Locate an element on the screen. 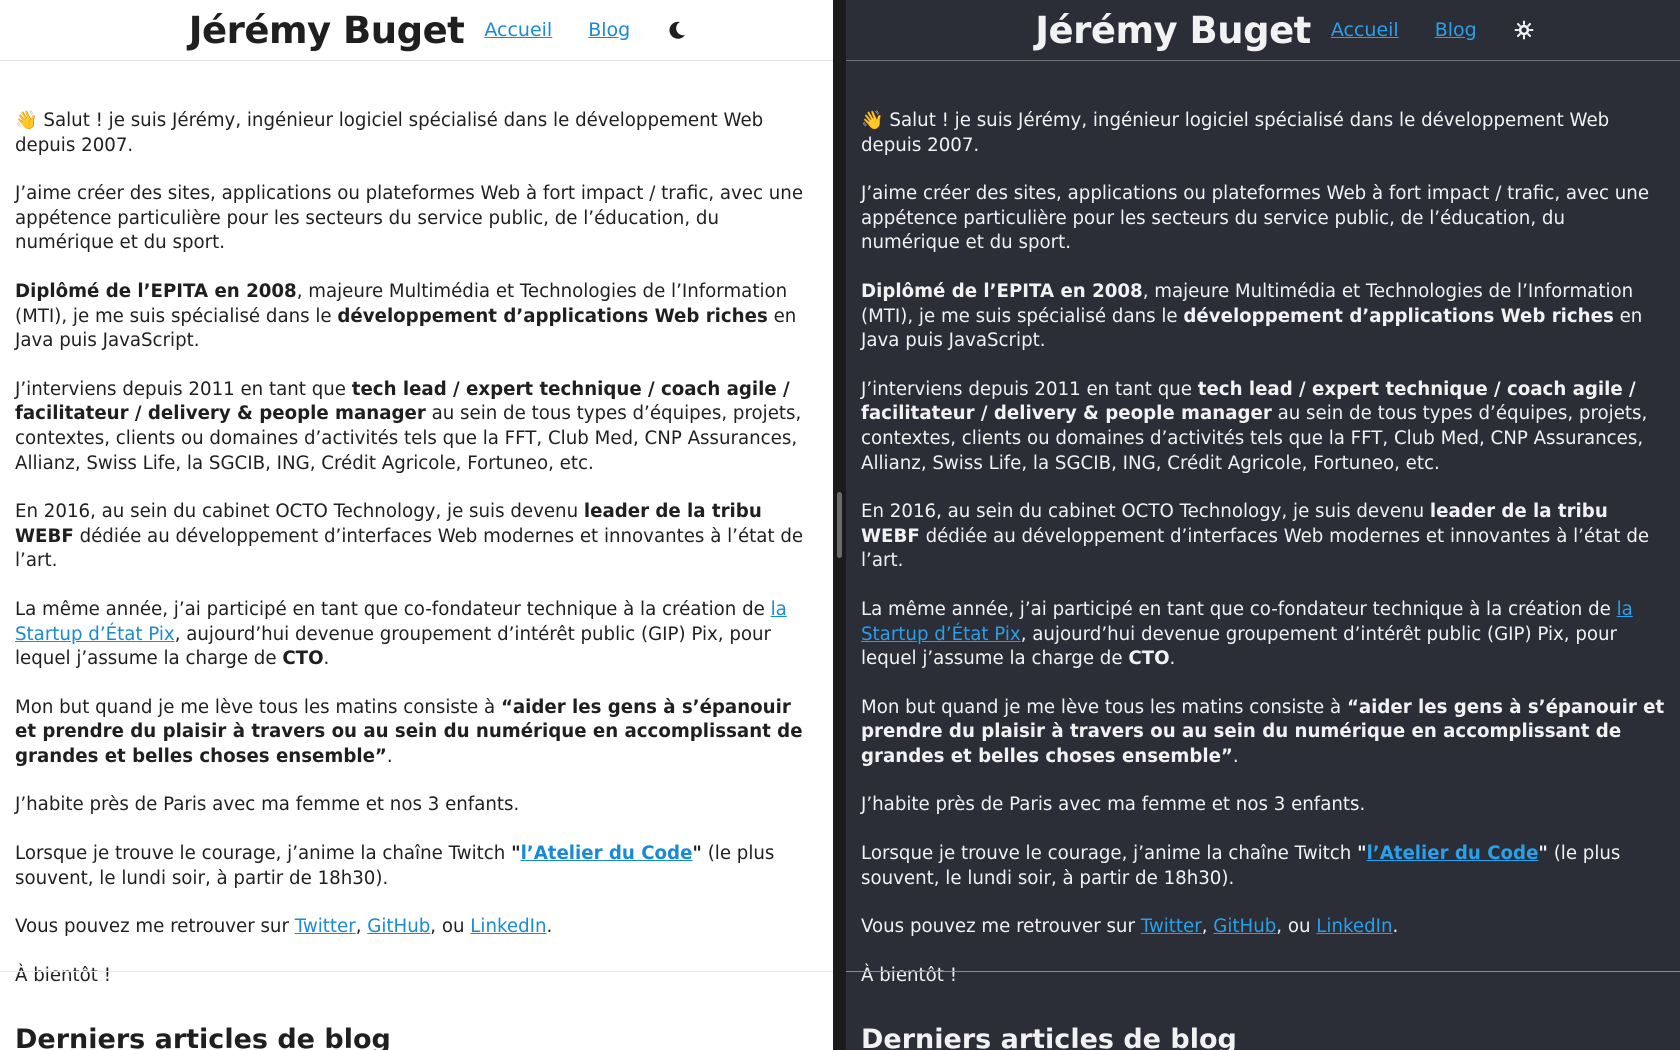 This screenshot has height=1050, width=1680. drag-handle is located at coordinates (839, 525).